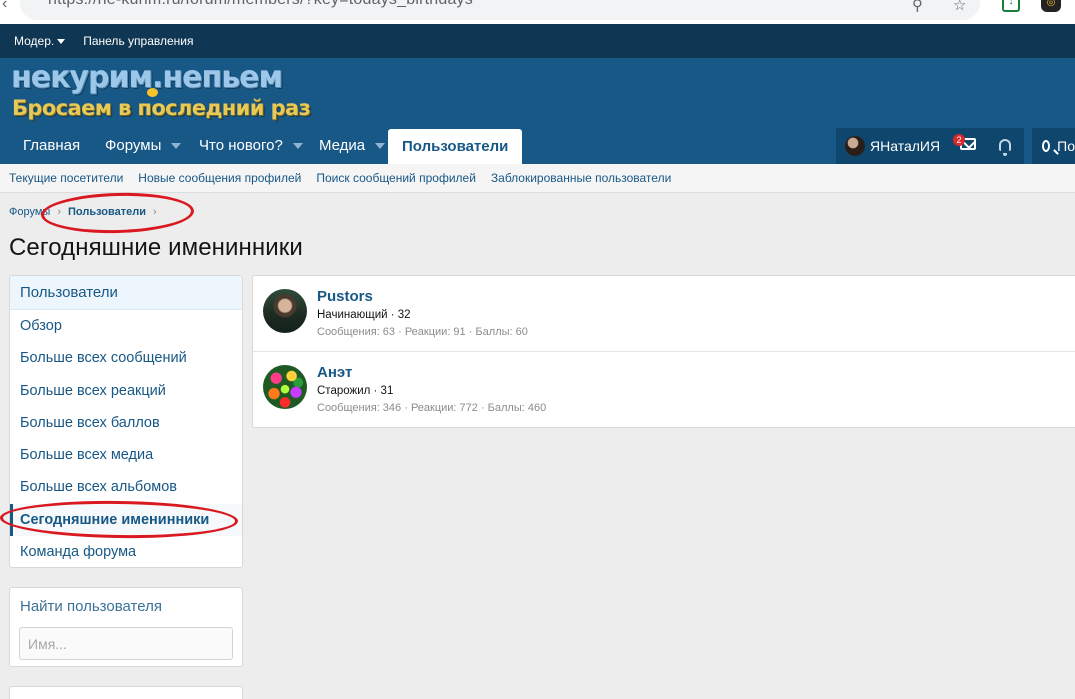 This screenshot has height=699, width=1075. What do you see at coordinates (126, 643) in the screenshot?
I see `member-name-input` at bounding box center [126, 643].